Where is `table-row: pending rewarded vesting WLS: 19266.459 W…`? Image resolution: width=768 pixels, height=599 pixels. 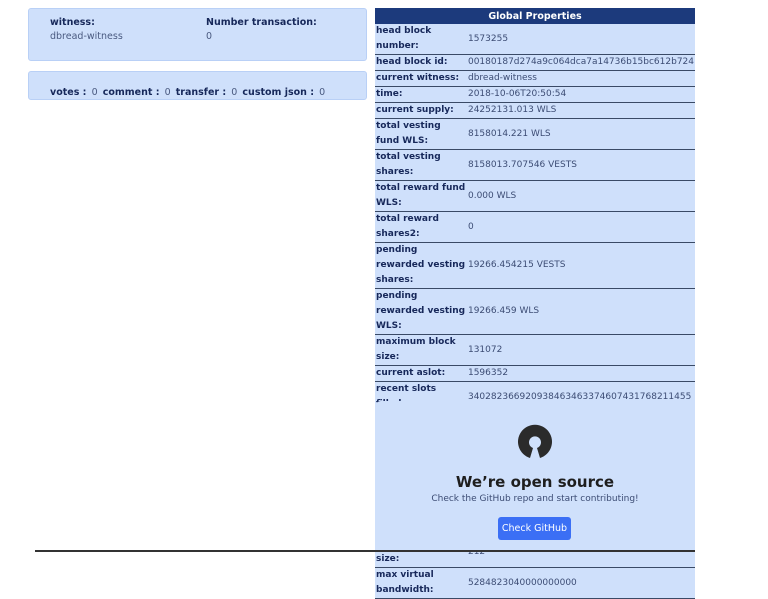
table-row: pending rewarded vesting WLS: 19266.459 W… is located at coordinates (535, 311).